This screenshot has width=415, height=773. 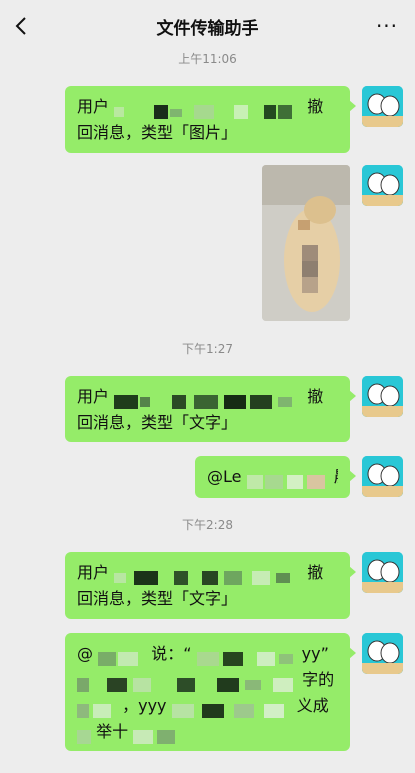 I want to click on message-line: 举十, so click(x=207, y=732).